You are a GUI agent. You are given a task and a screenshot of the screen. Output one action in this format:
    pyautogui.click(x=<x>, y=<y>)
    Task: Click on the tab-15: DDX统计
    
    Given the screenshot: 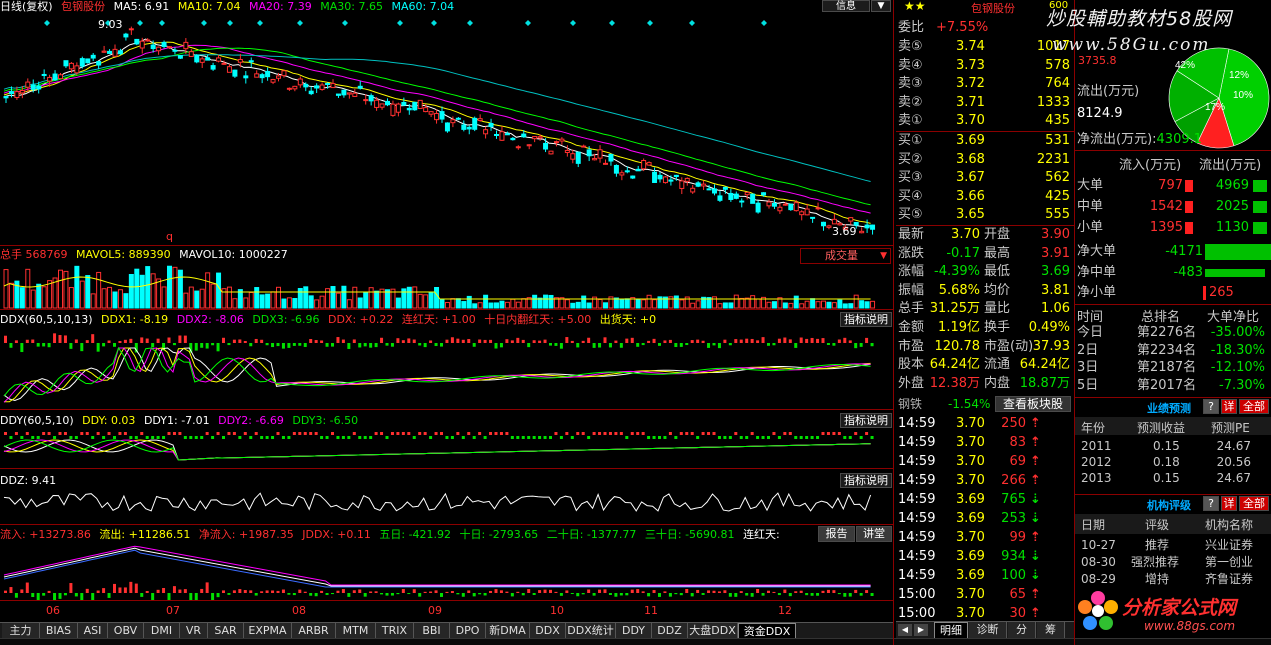 What is the action you would take?
    pyautogui.click(x=591, y=631)
    